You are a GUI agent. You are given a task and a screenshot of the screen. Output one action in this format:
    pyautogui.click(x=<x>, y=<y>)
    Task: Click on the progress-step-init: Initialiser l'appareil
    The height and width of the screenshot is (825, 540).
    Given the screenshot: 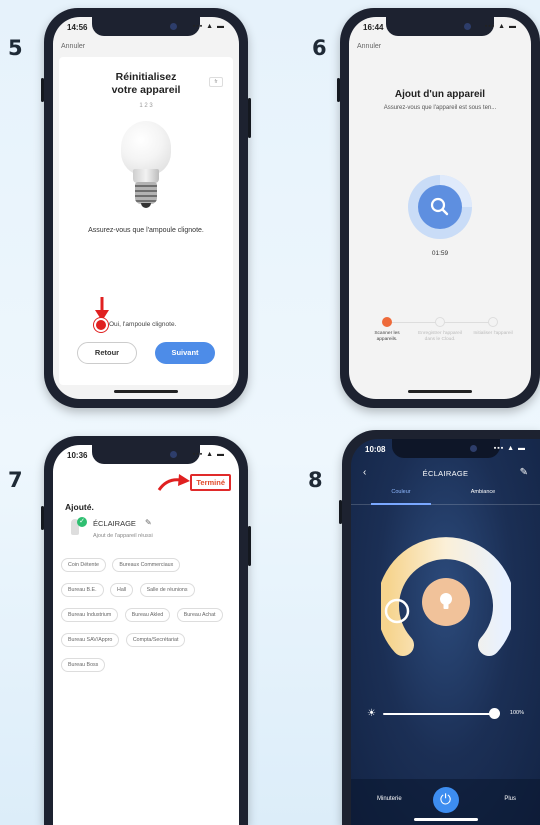 What is the action you would take?
    pyautogui.click(x=493, y=327)
    